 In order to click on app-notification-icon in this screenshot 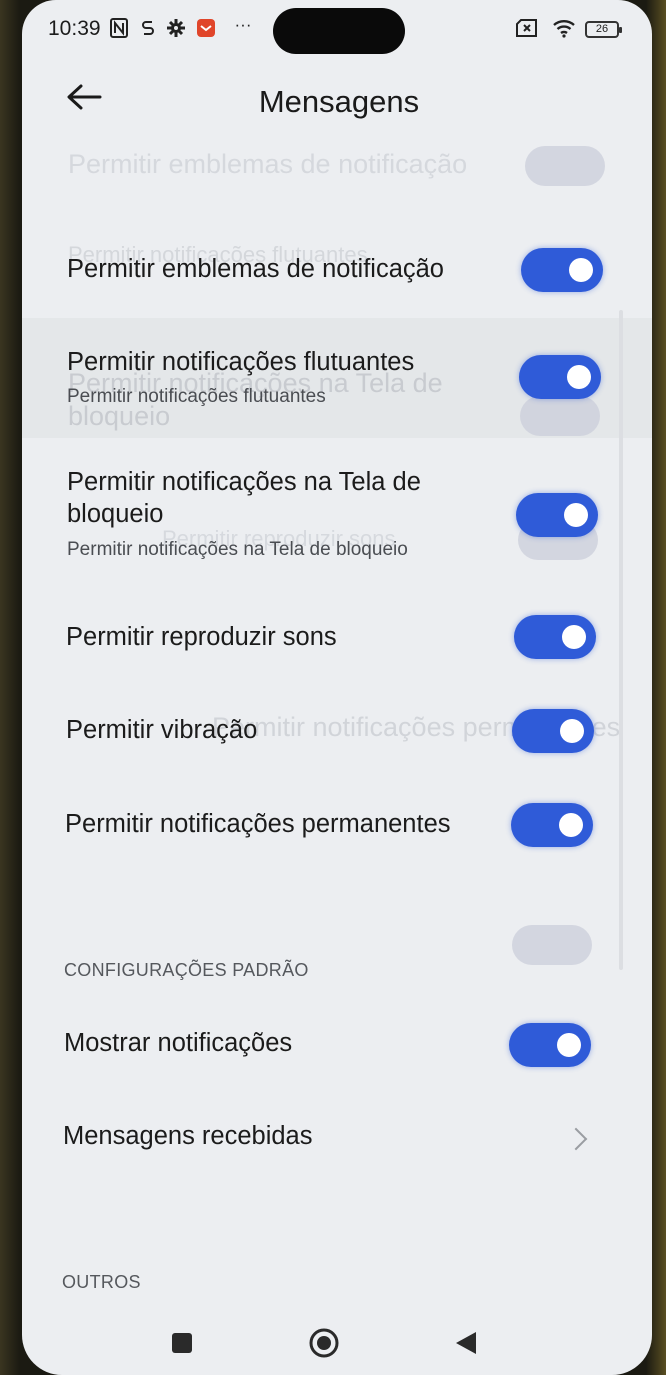, I will do `click(206, 28)`.